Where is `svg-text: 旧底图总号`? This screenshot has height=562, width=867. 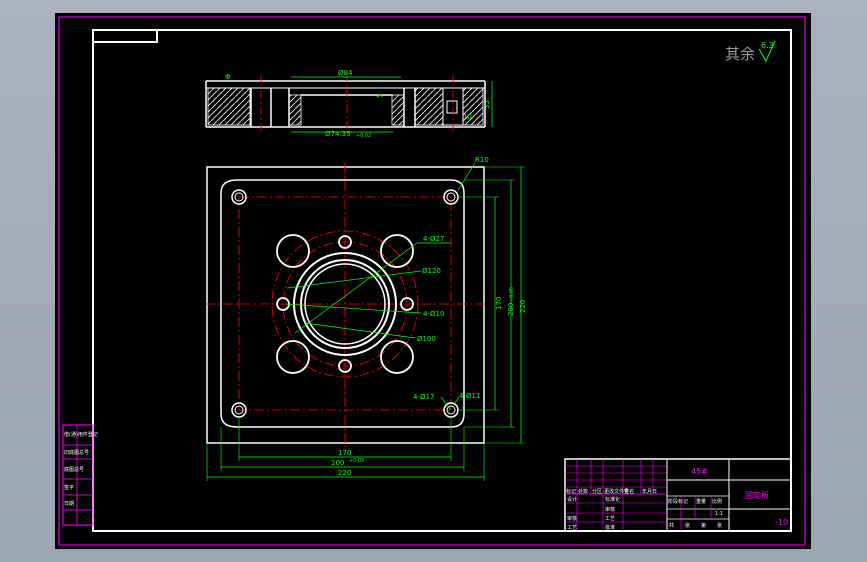 svg-text: 旧底图总号 is located at coordinates (76, 452).